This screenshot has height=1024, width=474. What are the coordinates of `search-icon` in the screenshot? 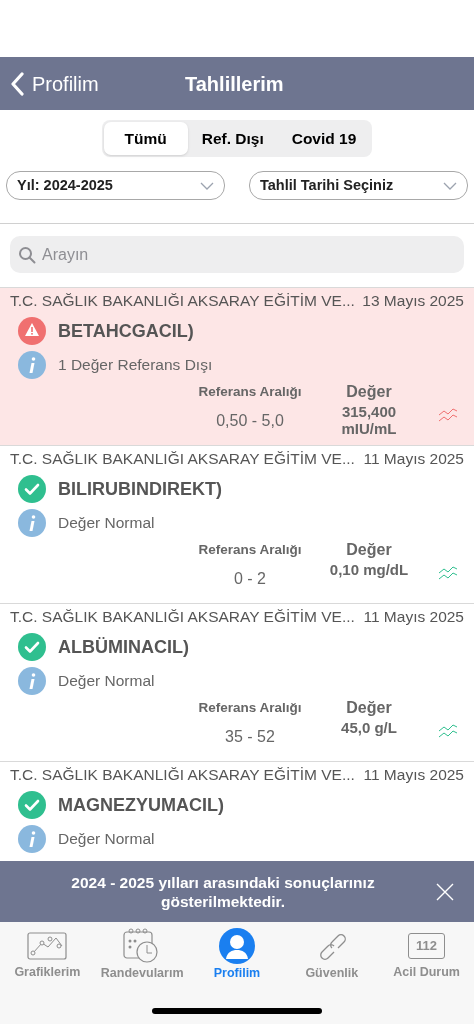 It's located at (27, 255).